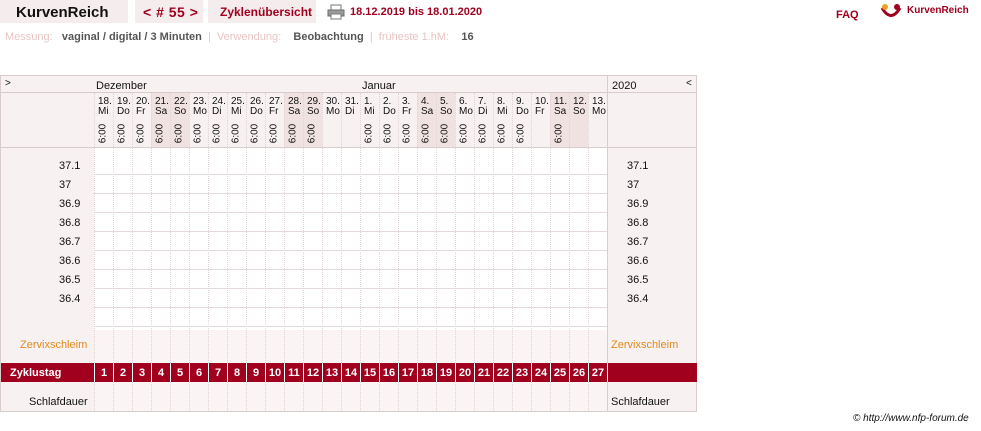 The height and width of the screenshot is (431, 981). Describe the element at coordinates (607, 243) in the screenshot. I see `right-divider` at that location.